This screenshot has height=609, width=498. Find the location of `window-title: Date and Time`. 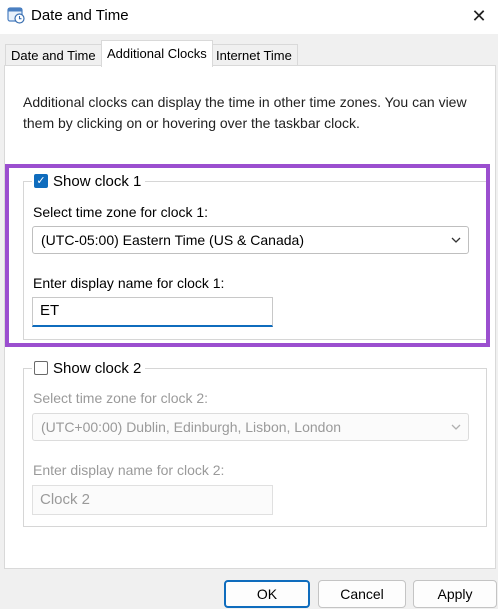

window-title: Date and Time is located at coordinates (80, 15).